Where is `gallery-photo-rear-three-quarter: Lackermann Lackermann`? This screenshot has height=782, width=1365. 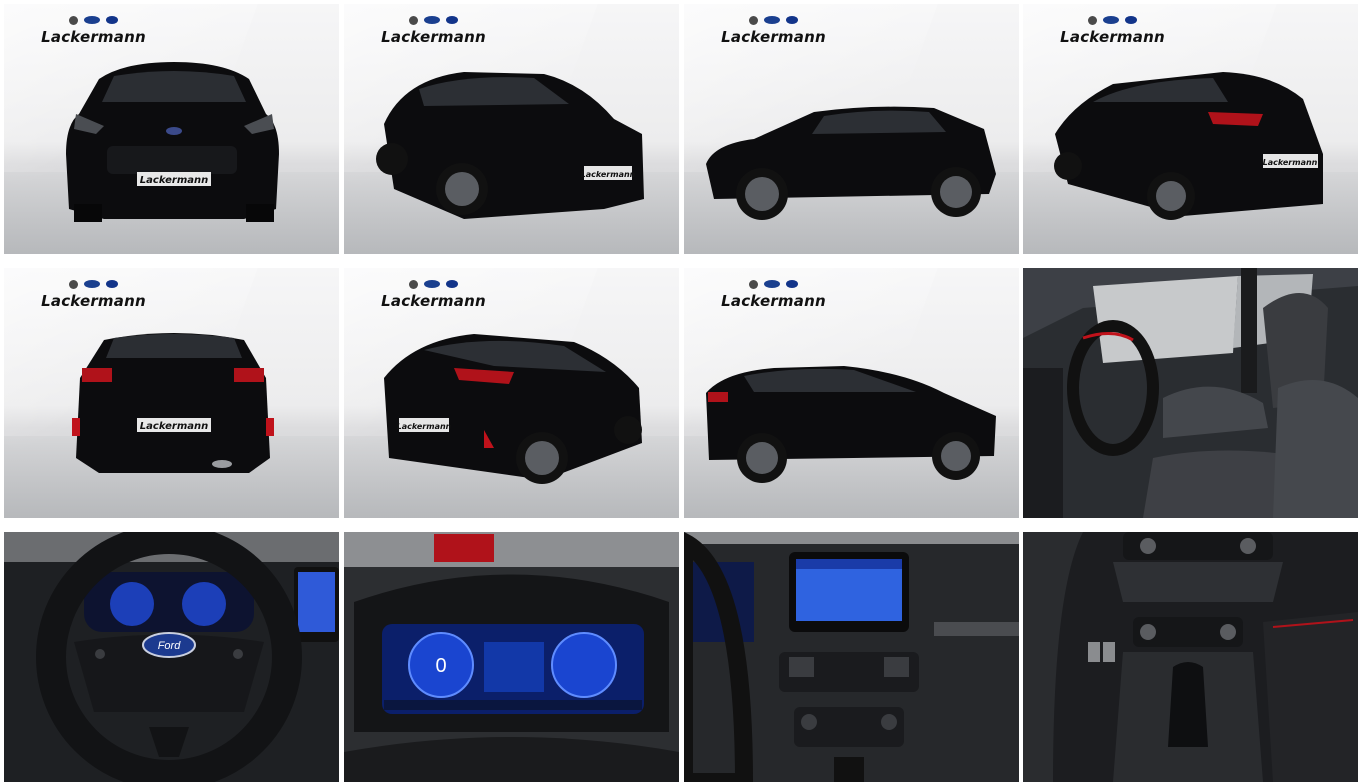
gallery-photo-rear-three-quarter: Lackermann Lackermann is located at coordinates (1190, 129).